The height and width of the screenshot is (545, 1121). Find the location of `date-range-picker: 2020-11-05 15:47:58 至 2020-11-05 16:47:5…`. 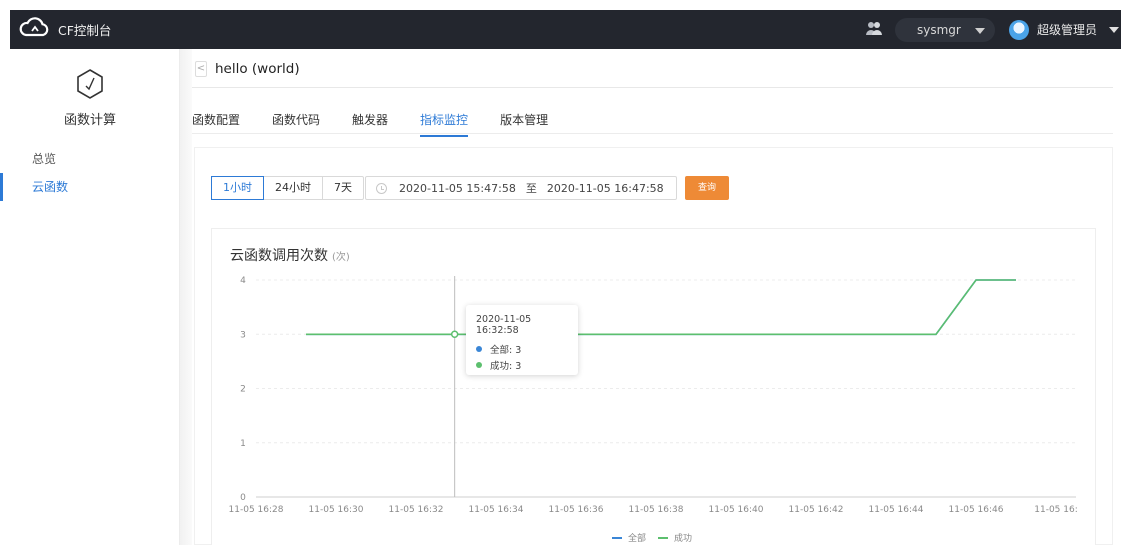

date-range-picker: 2020-11-05 15:47:58 至 2020-11-05 16:47:5… is located at coordinates (521, 188).